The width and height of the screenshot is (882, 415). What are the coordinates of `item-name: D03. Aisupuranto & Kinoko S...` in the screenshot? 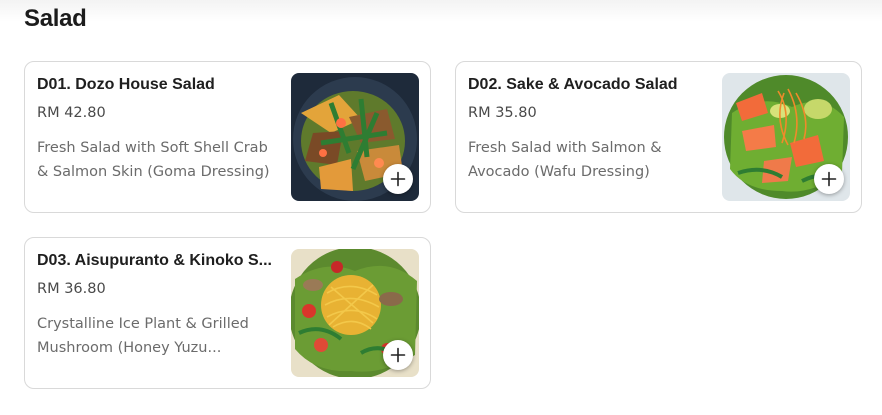 It's located at (154, 260).